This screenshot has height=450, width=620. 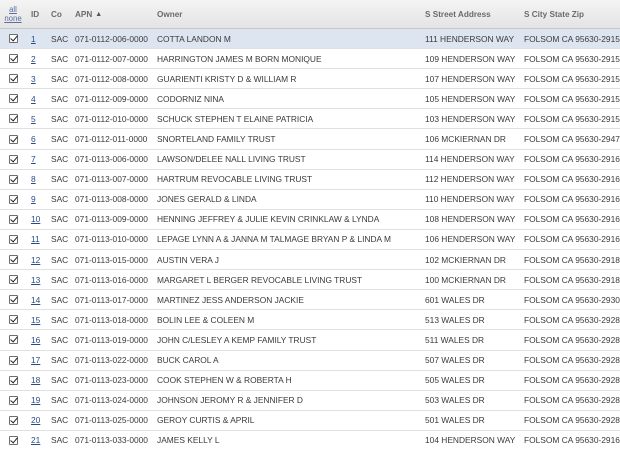 What do you see at coordinates (572, 118) in the screenshot?
I see `row-city-state-zip: FOLSOM CA 95630-2915` at bounding box center [572, 118].